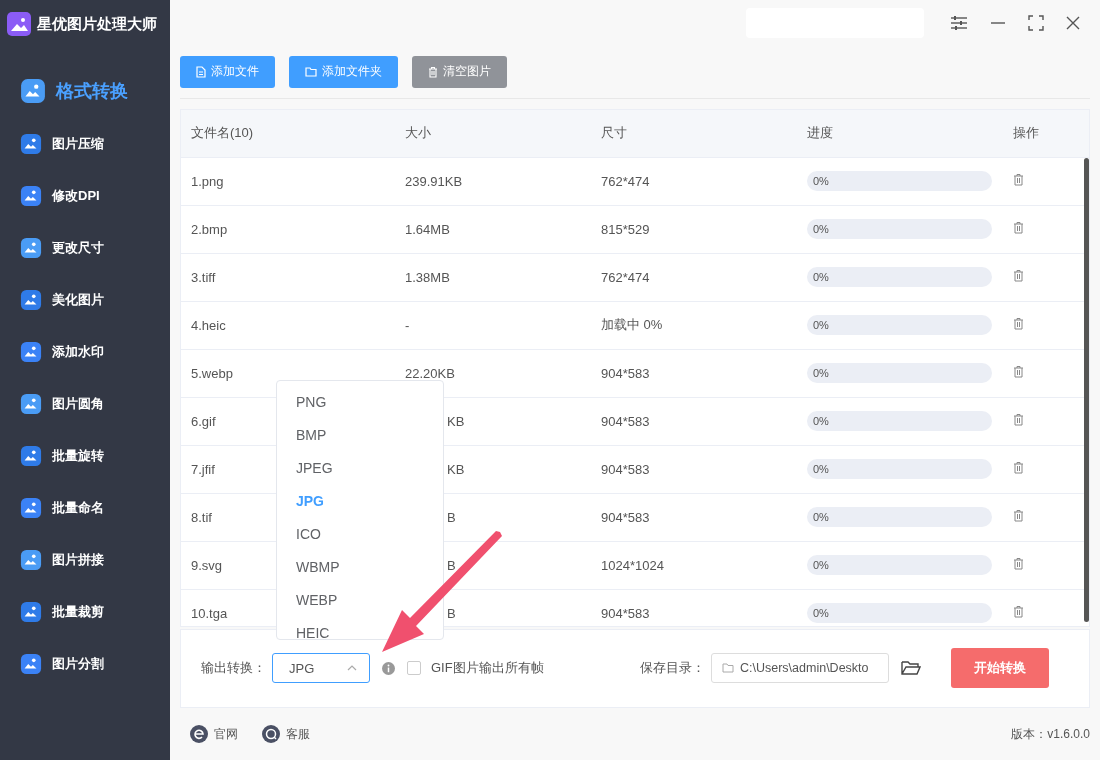 This screenshot has height=760, width=1100. What do you see at coordinates (85, 404) in the screenshot?
I see `sidebar-item: 图片圆角` at bounding box center [85, 404].